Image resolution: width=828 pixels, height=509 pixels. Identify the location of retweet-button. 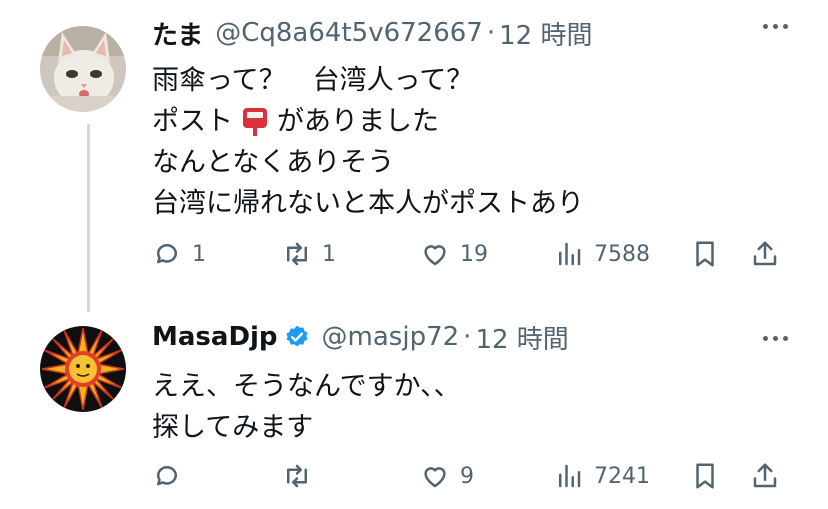
(302, 476).